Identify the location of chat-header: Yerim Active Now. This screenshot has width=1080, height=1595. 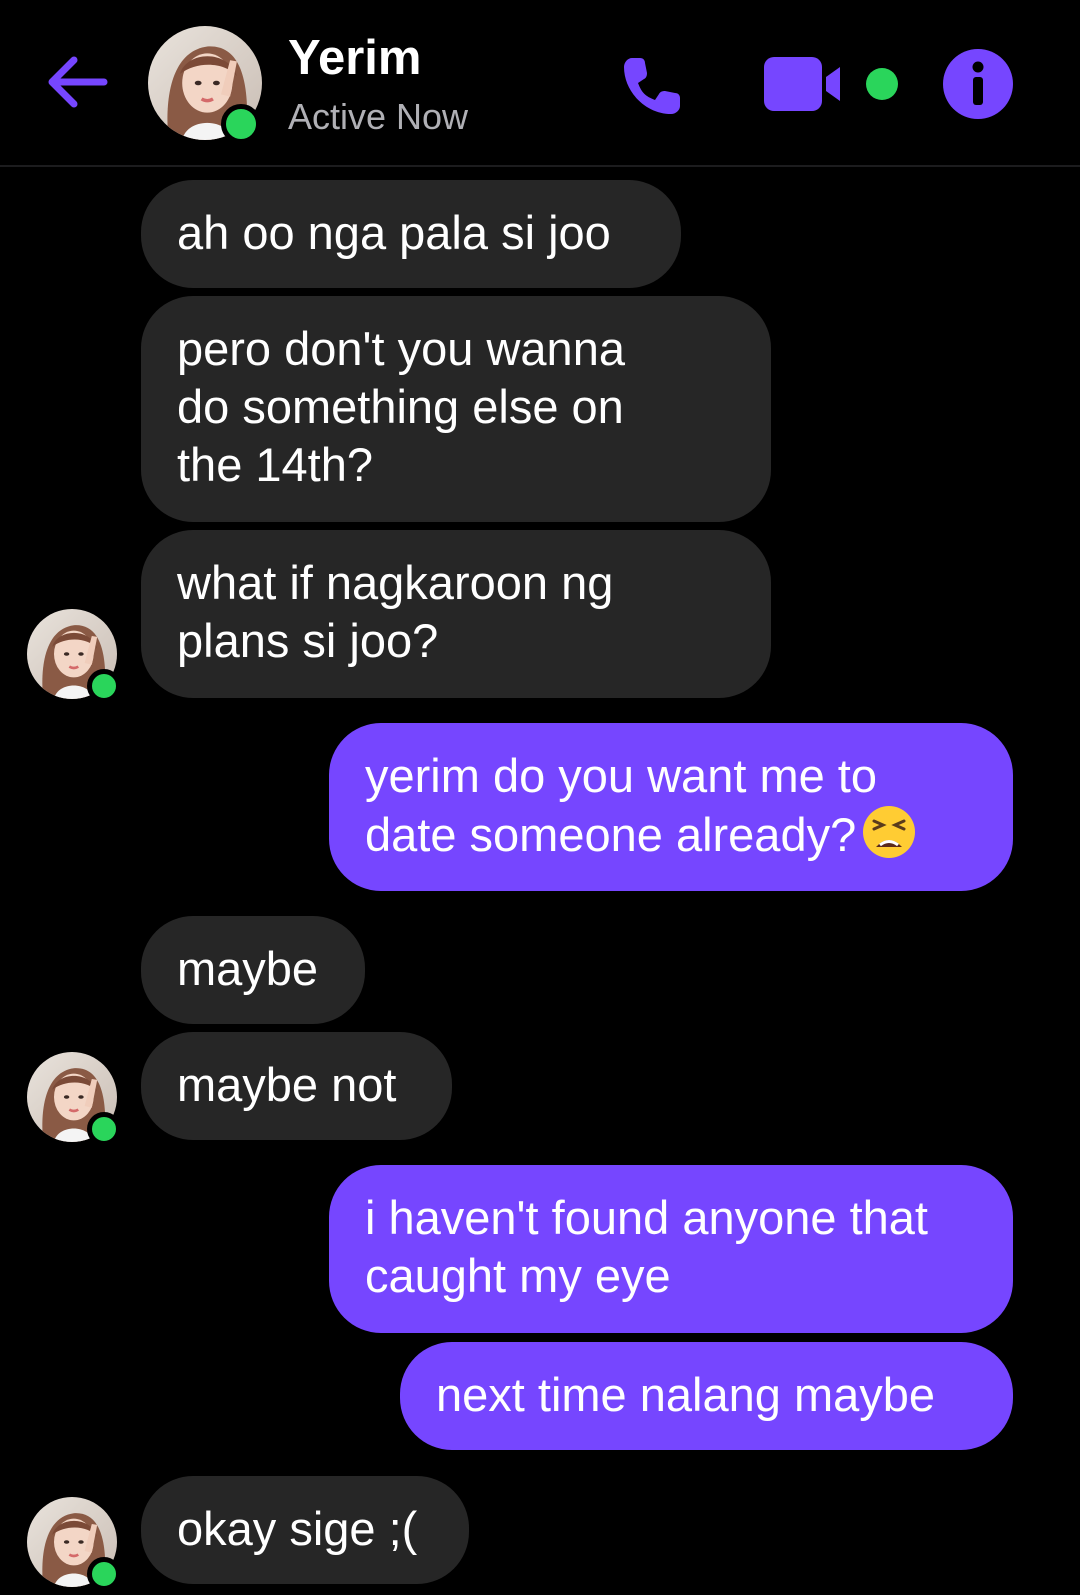
(540, 83).